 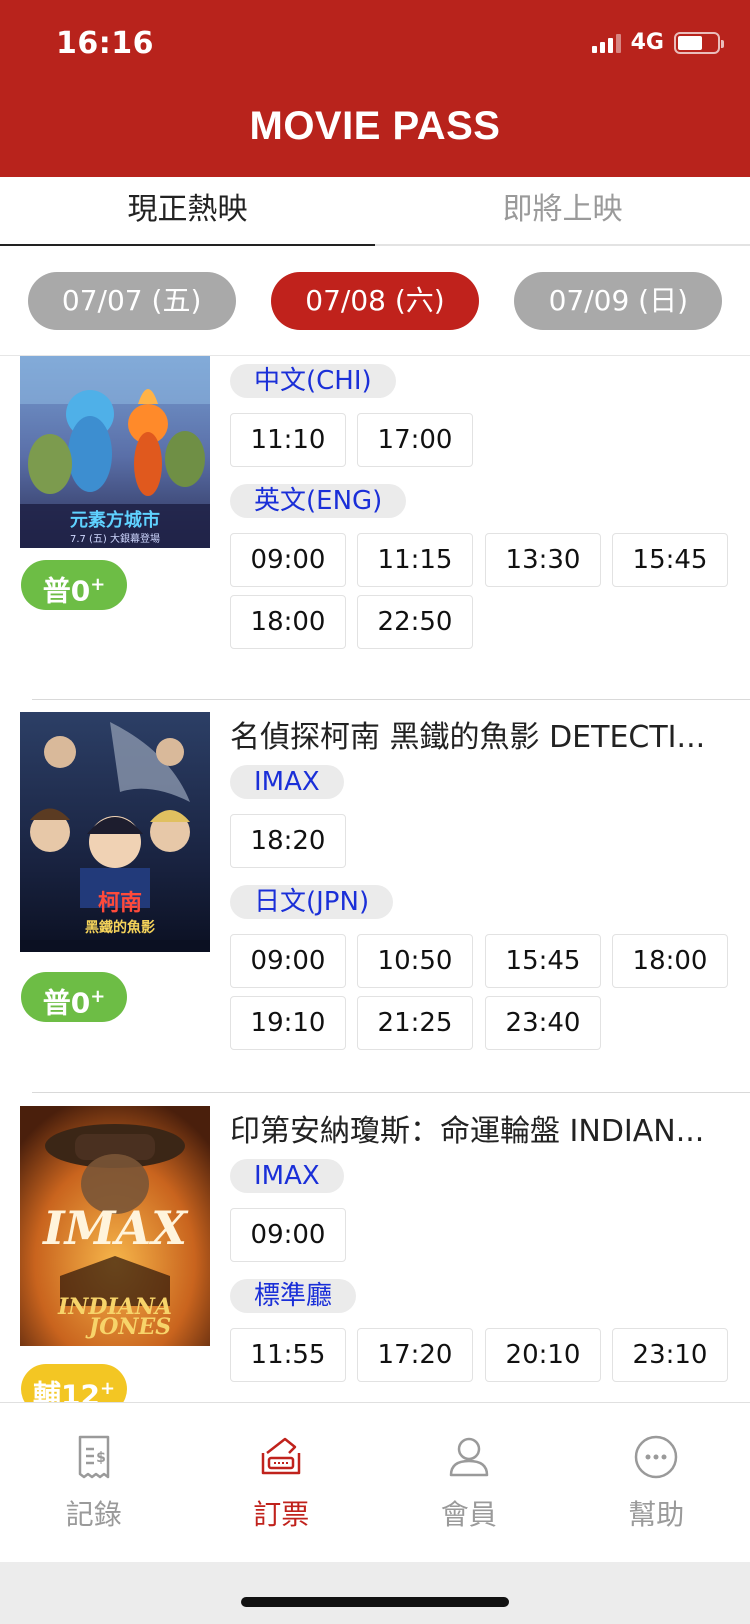 I want to click on tab-now-showing: 現正熱映, so click(x=187, y=211).